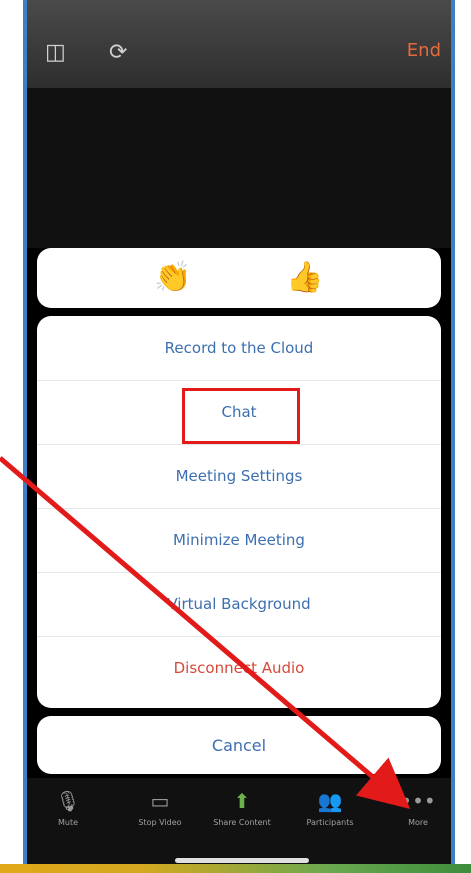  I want to click on clap-icon: 👏, so click(173, 278).